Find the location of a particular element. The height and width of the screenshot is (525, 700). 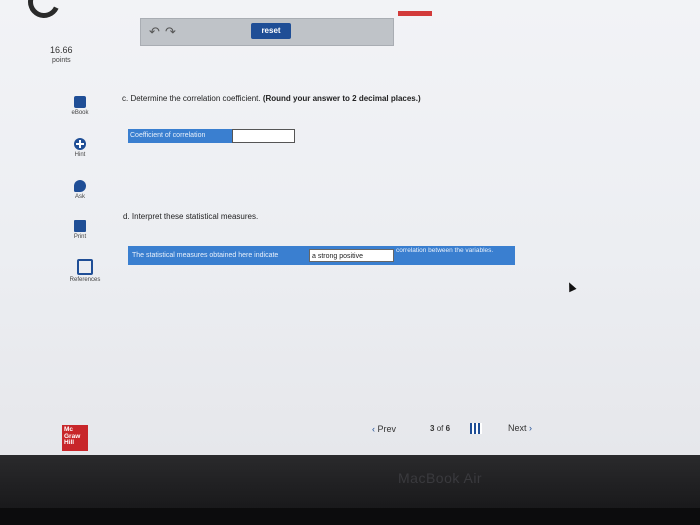

ask-icon is located at coordinates (80, 186).